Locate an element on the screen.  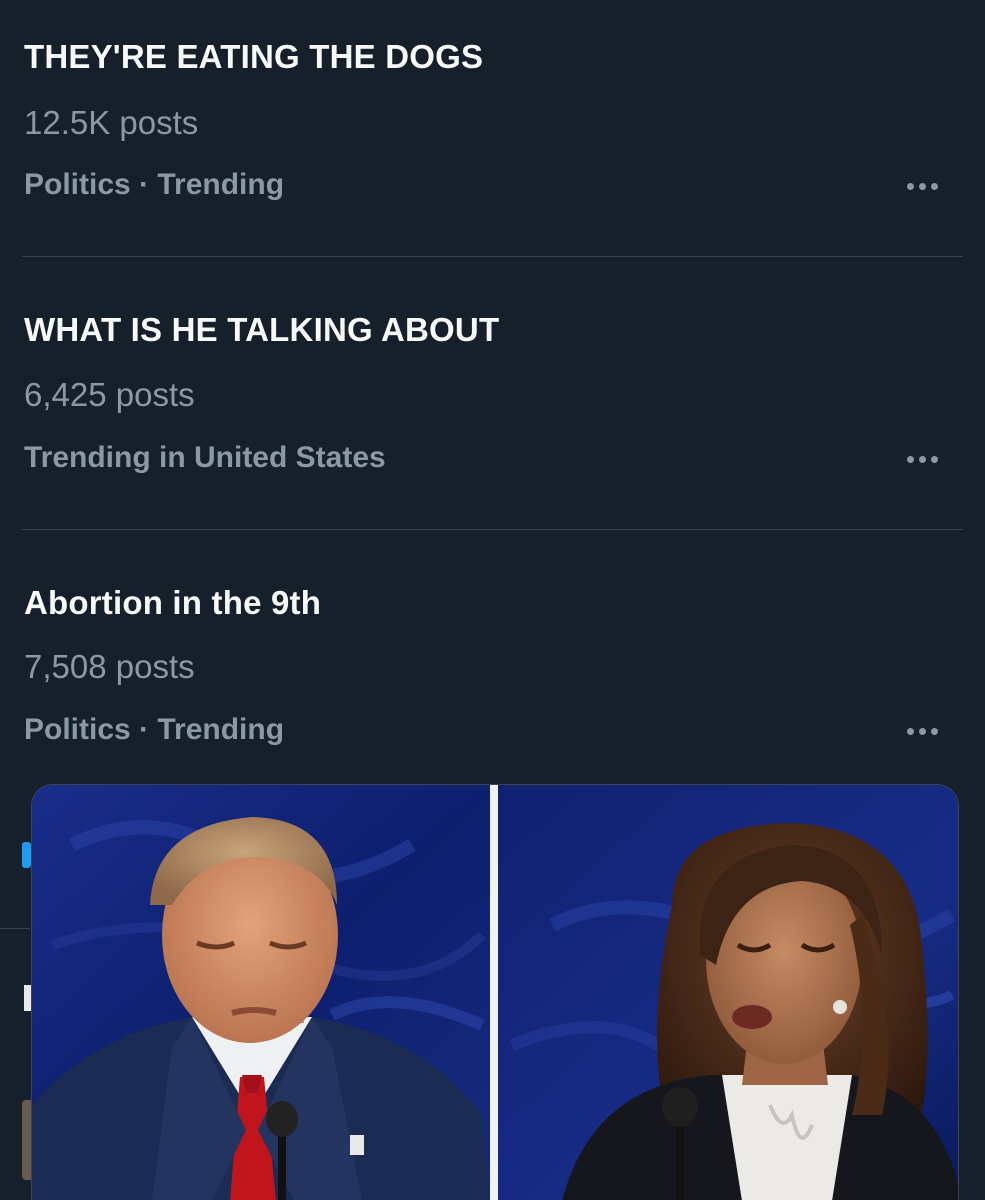
trend-title: Abortion in the 9th is located at coordinates (173, 602).